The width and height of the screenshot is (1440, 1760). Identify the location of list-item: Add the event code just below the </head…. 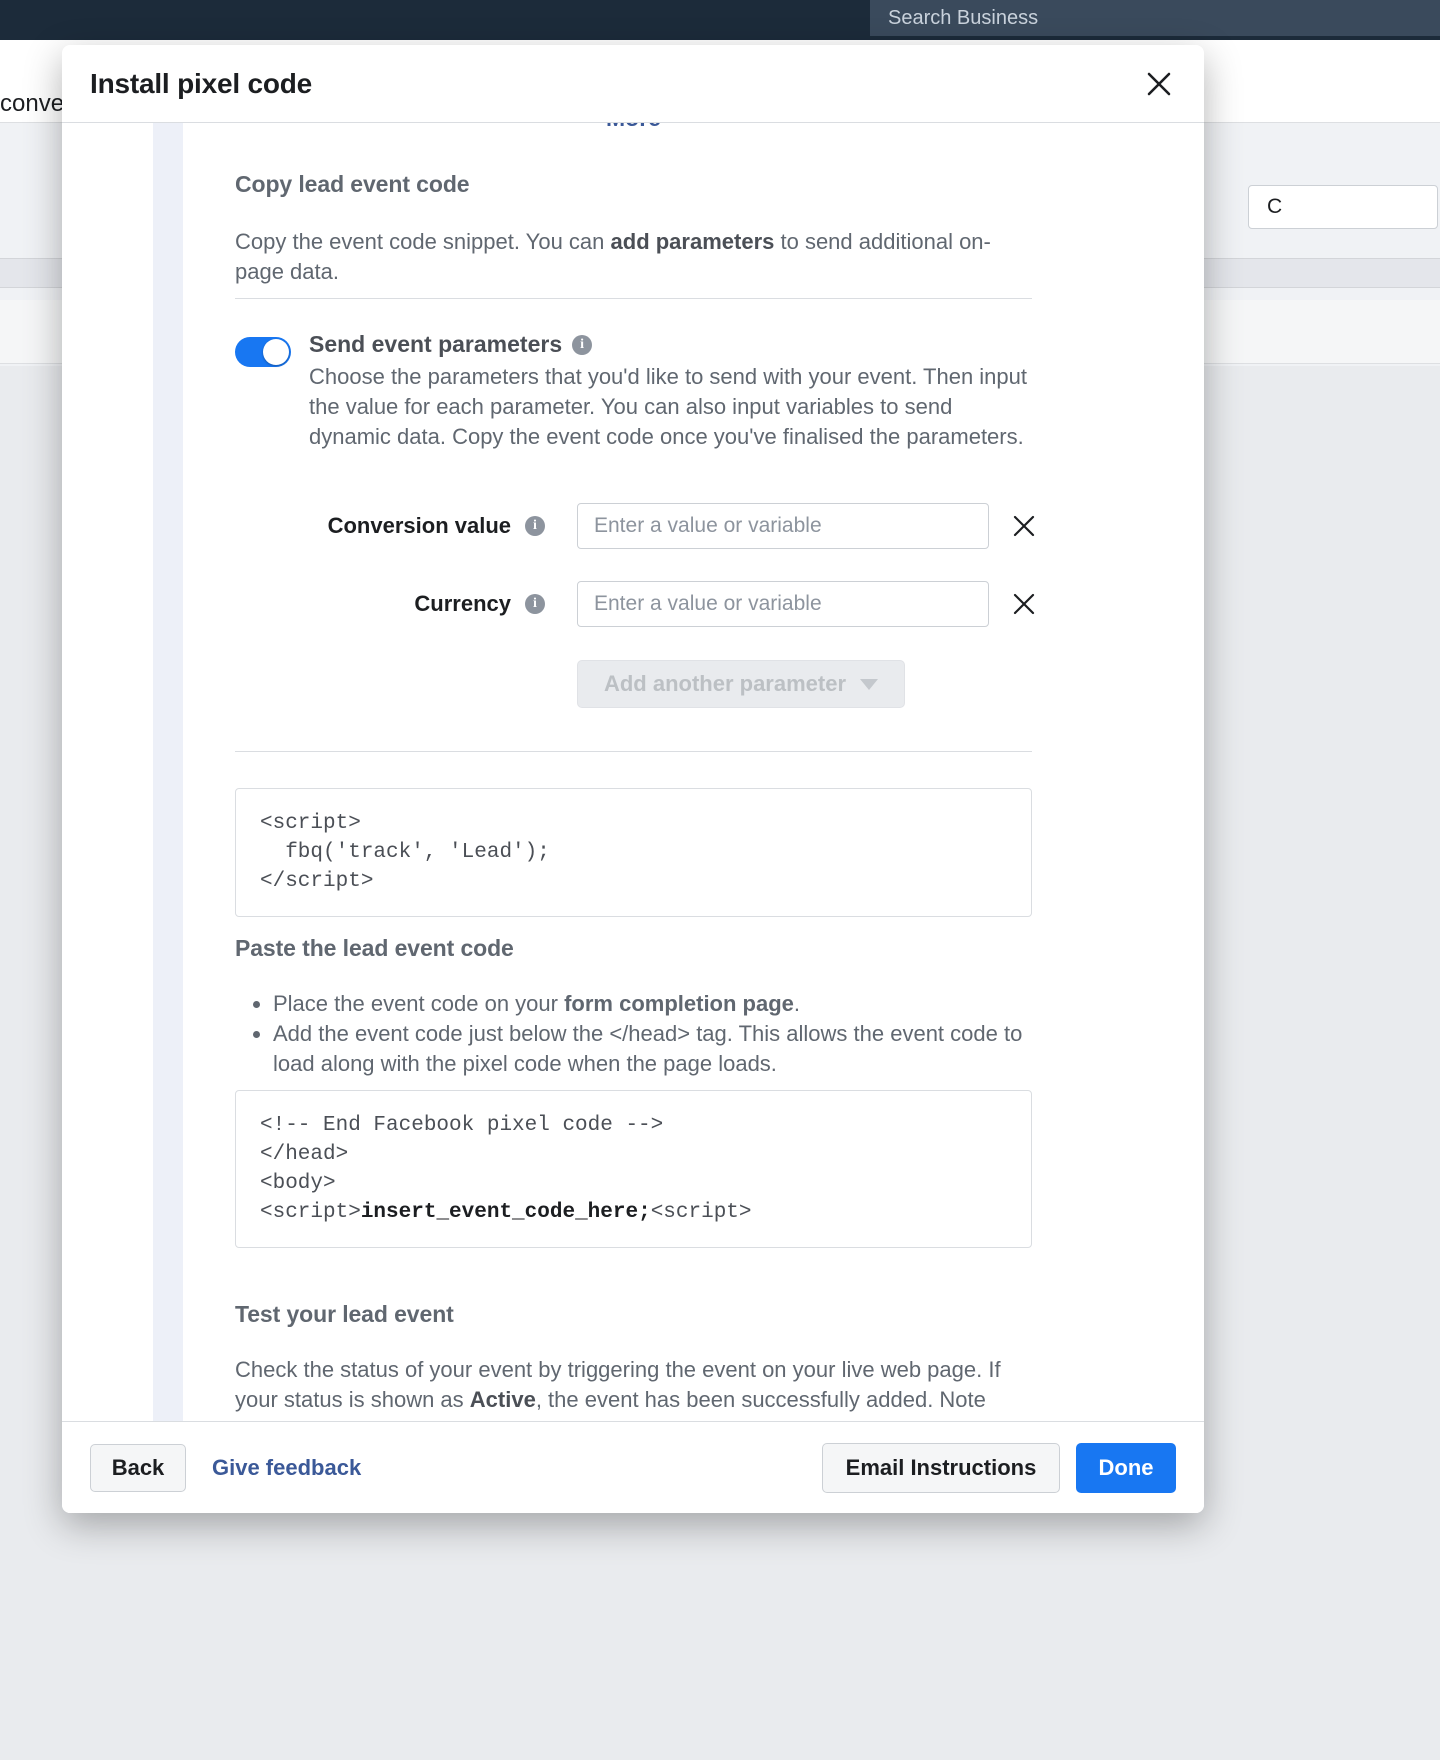
(652, 1049).